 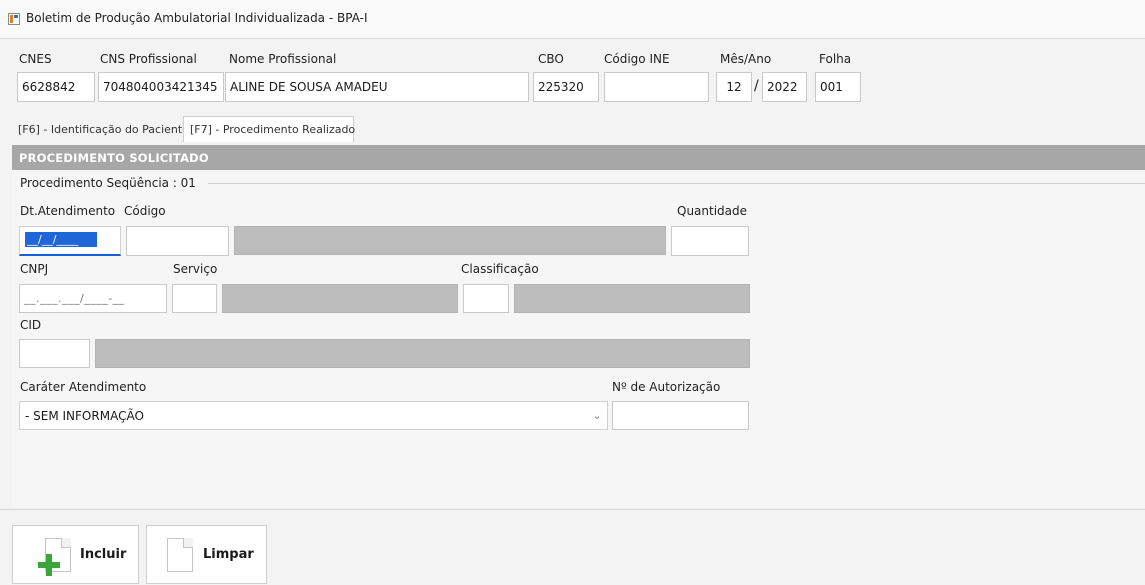 I want to click on servico-input, so click(x=194, y=298).